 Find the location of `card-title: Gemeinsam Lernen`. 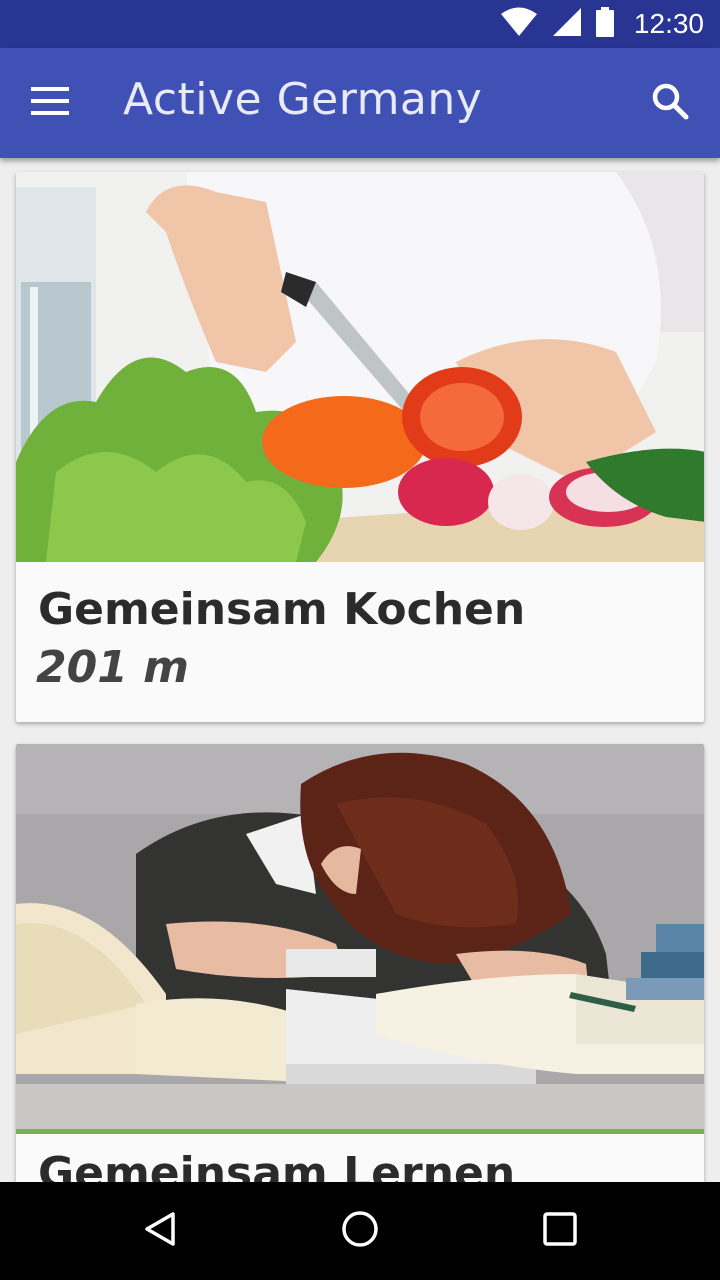

card-title: Gemeinsam Lernen is located at coordinates (277, 1165).